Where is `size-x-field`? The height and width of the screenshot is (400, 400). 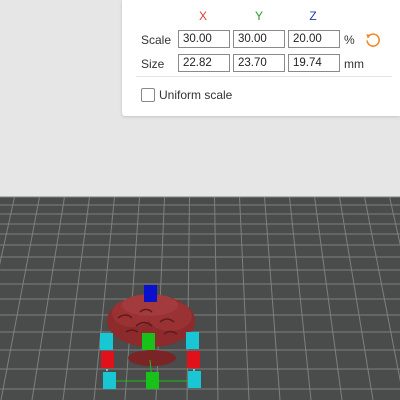
size-x-field is located at coordinates (204, 63).